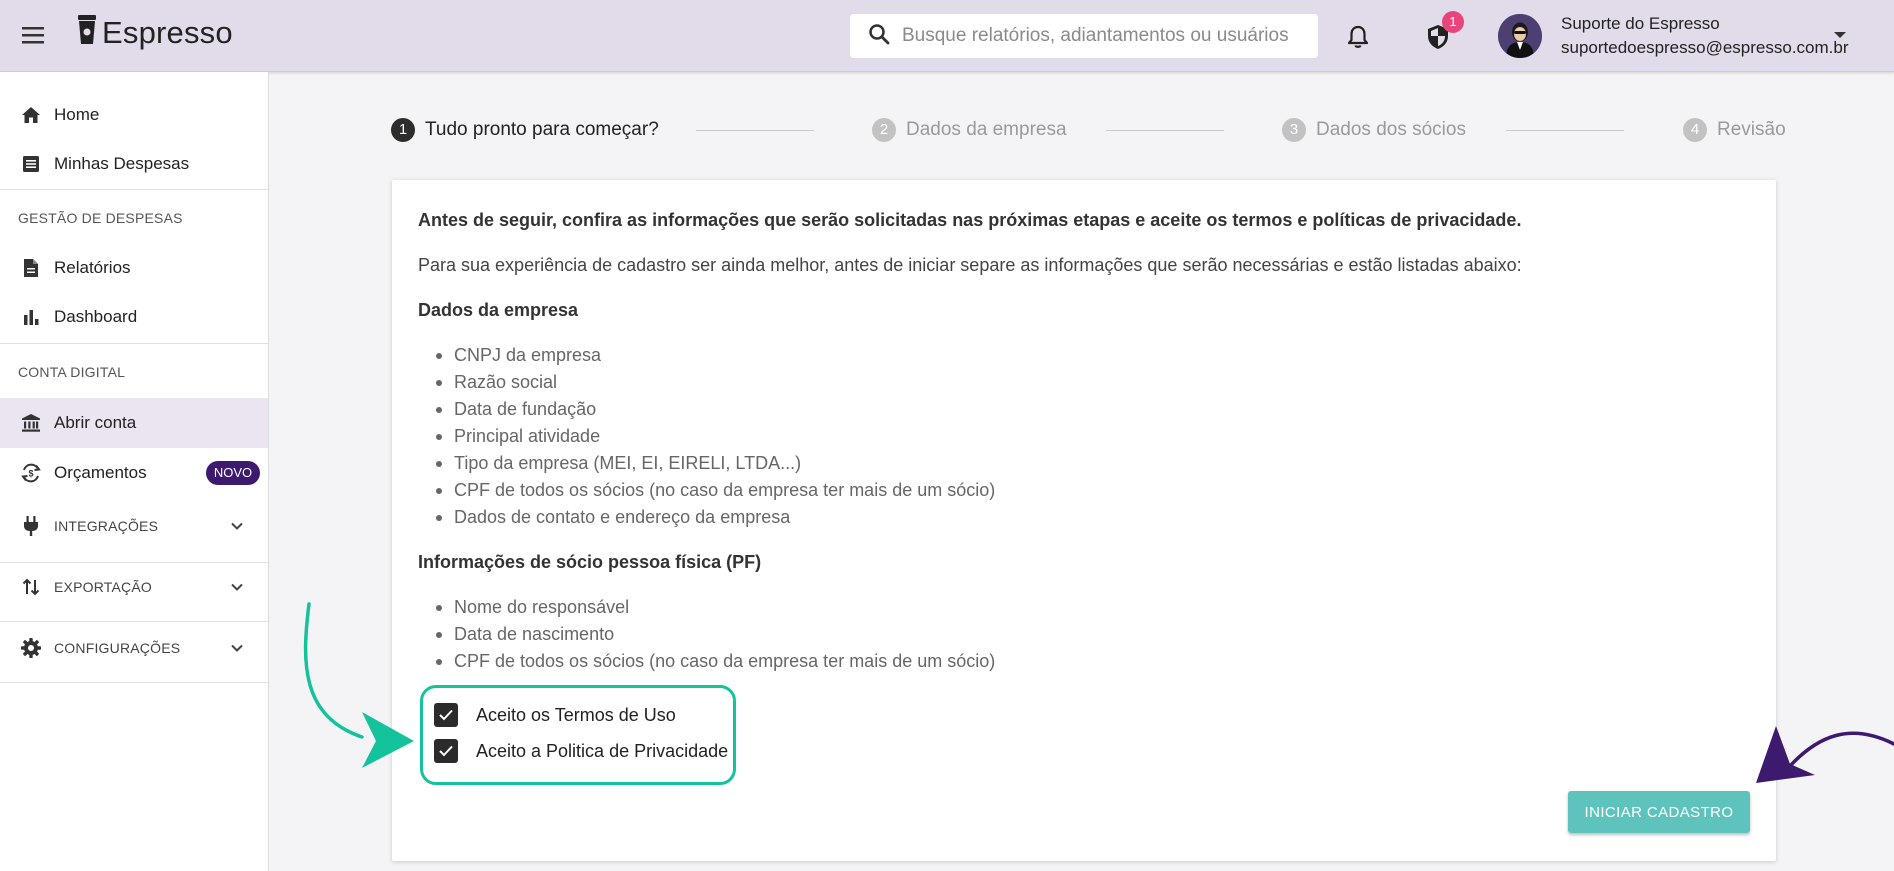  What do you see at coordinates (1453, 22) in the screenshot?
I see `notification-badge: 1` at bounding box center [1453, 22].